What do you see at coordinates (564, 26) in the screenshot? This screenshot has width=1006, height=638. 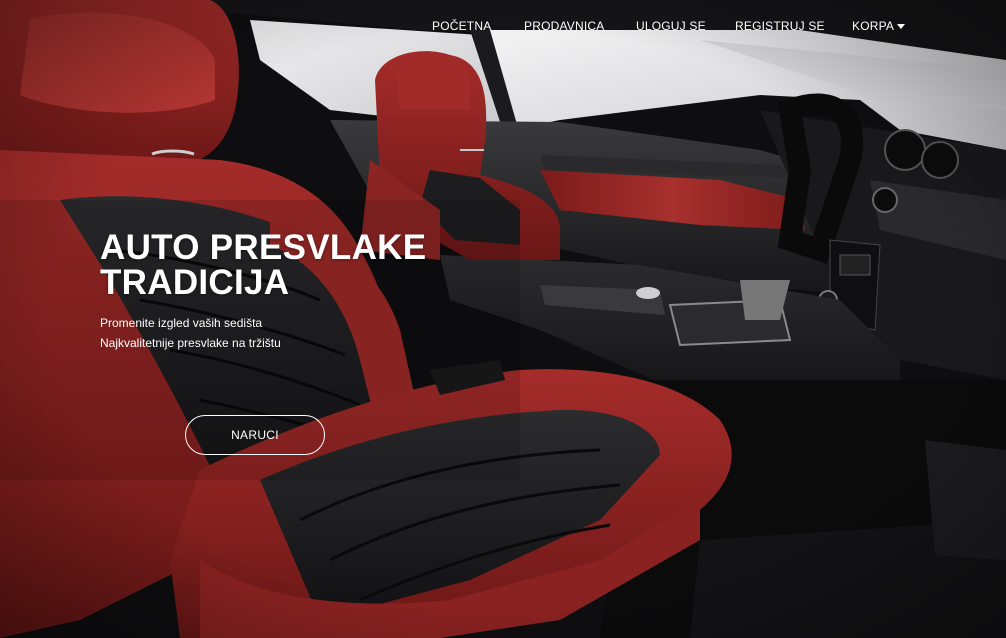 I see `nav-link-shop: PRODAVNICA` at bounding box center [564, 26].